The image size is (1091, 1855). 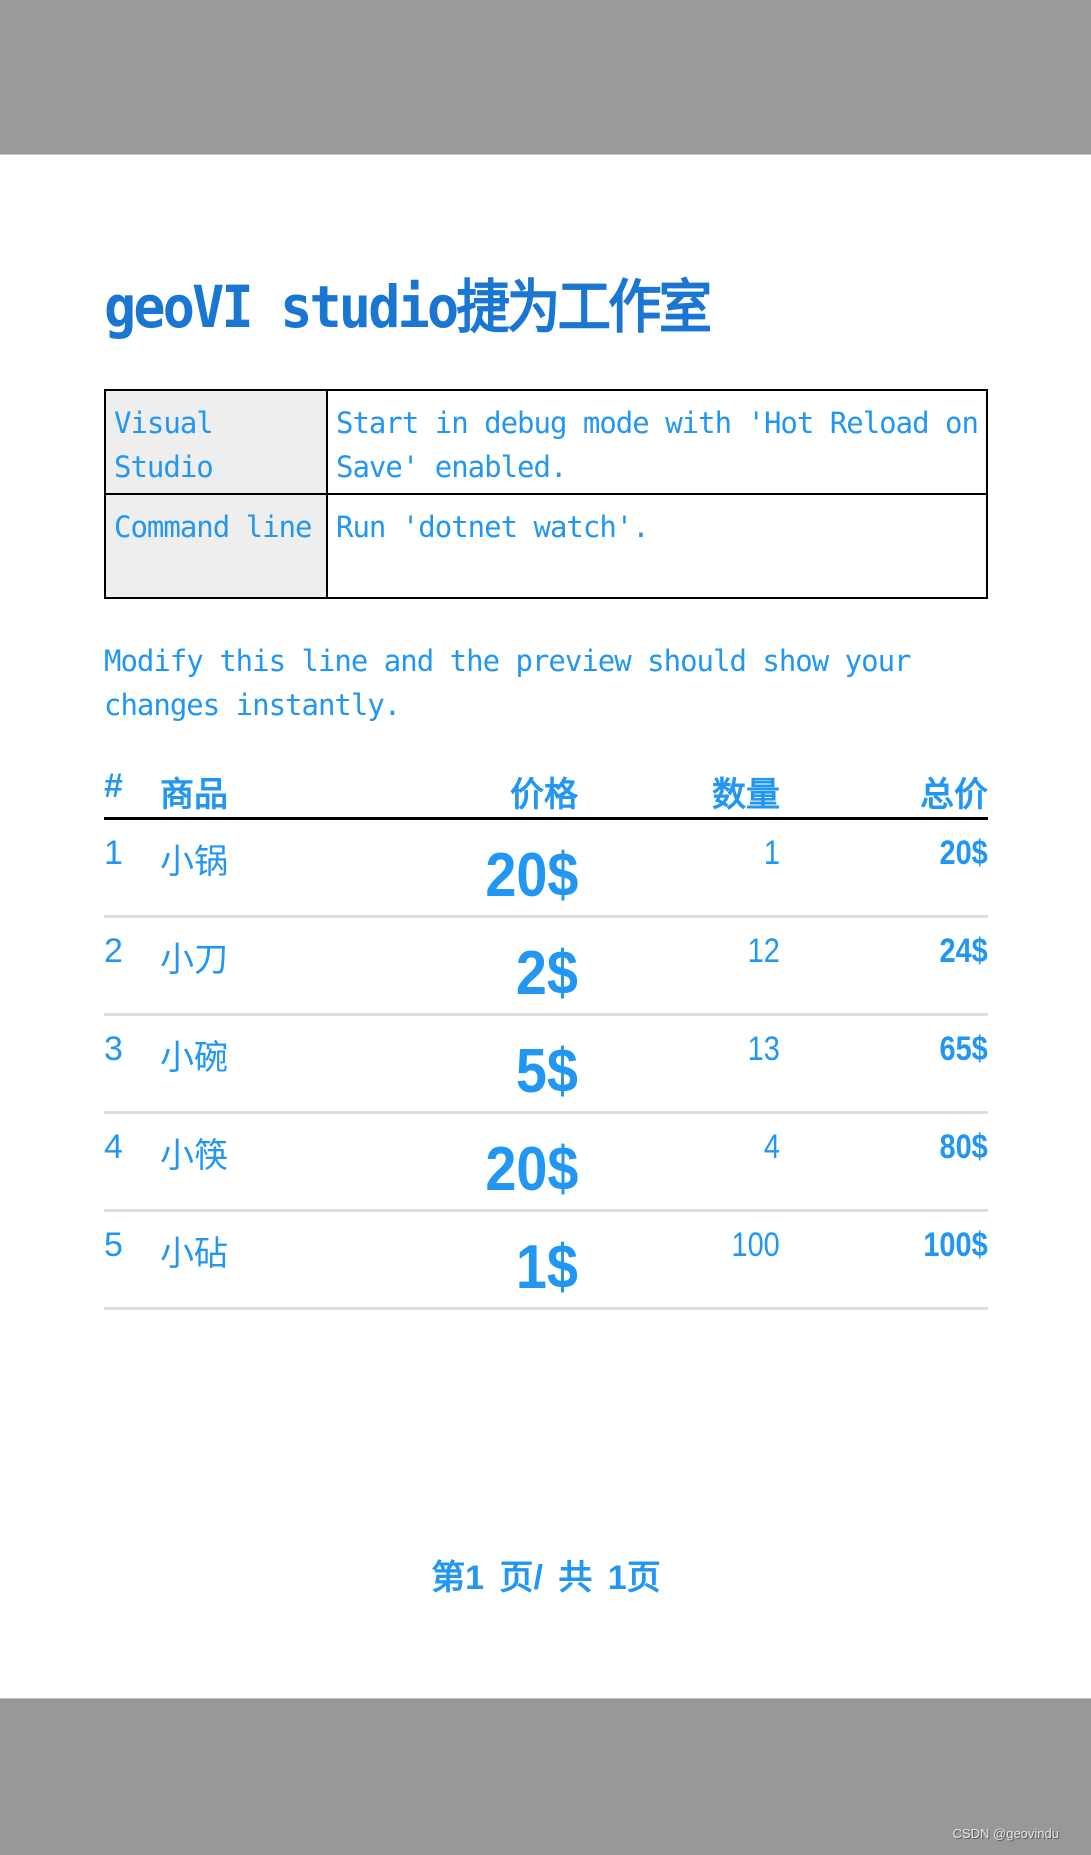 I want to click on row-quantity: 1, so click(x=771, y=853).